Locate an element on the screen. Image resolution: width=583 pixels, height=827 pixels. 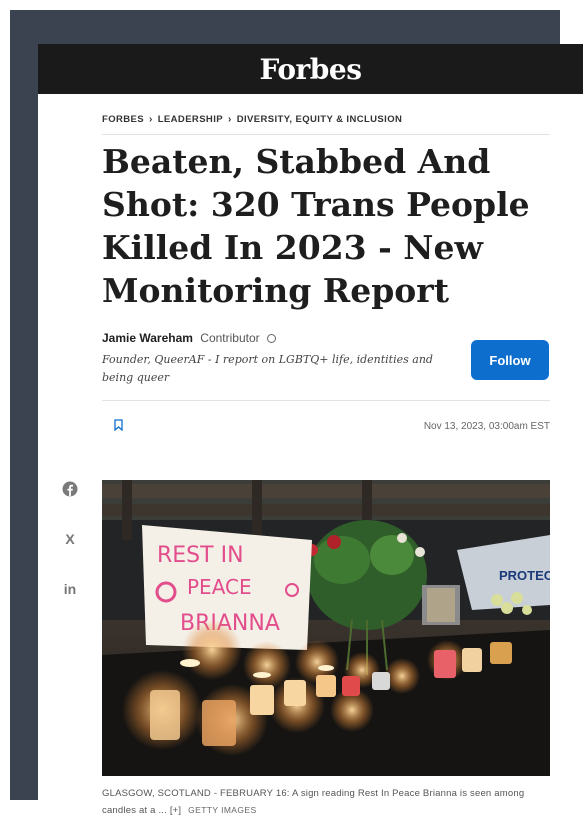
x-icon: X is located at coordinates (70, 539).